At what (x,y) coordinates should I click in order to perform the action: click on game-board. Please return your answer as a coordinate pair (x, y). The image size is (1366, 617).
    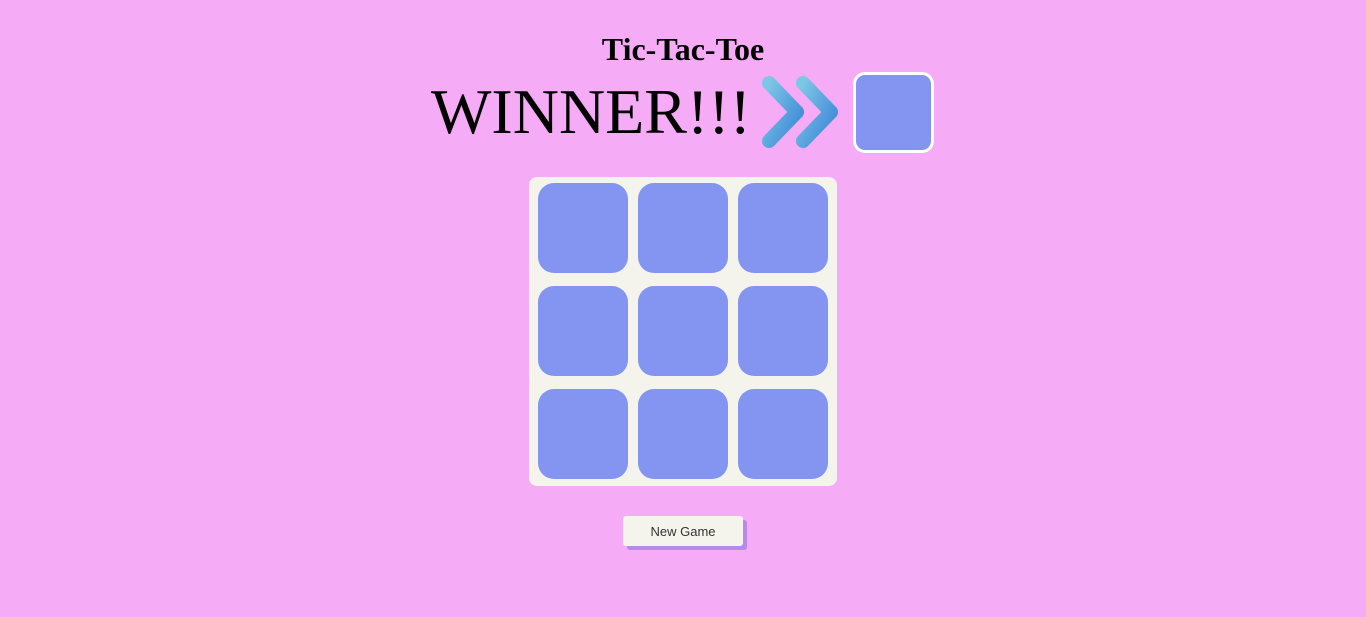
    Looking at the image, I should click on (683, 331).